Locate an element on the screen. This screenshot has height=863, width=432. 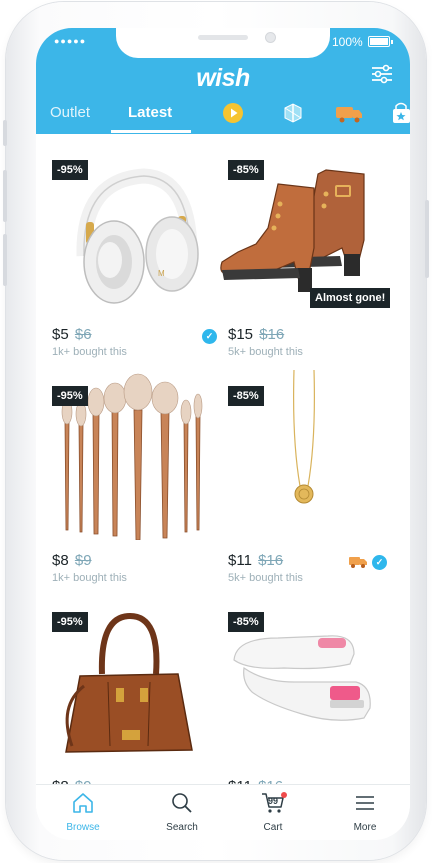
nav-more: More is located at coordinates (365, 812).